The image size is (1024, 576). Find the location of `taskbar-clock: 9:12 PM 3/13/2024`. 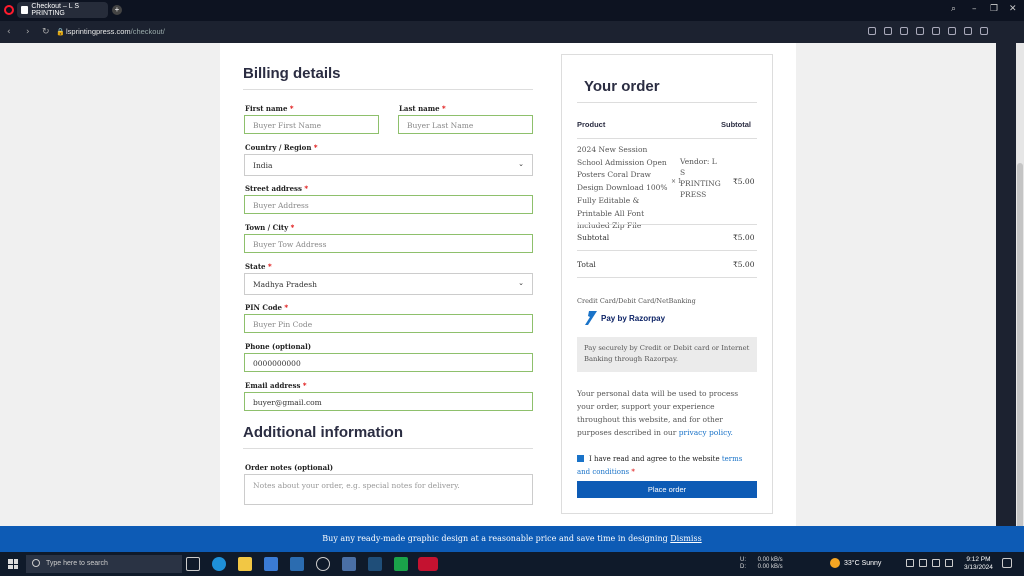

taskbar-clock: 9:12 PM 3/13/2024 is located at coordinates (978, 564).